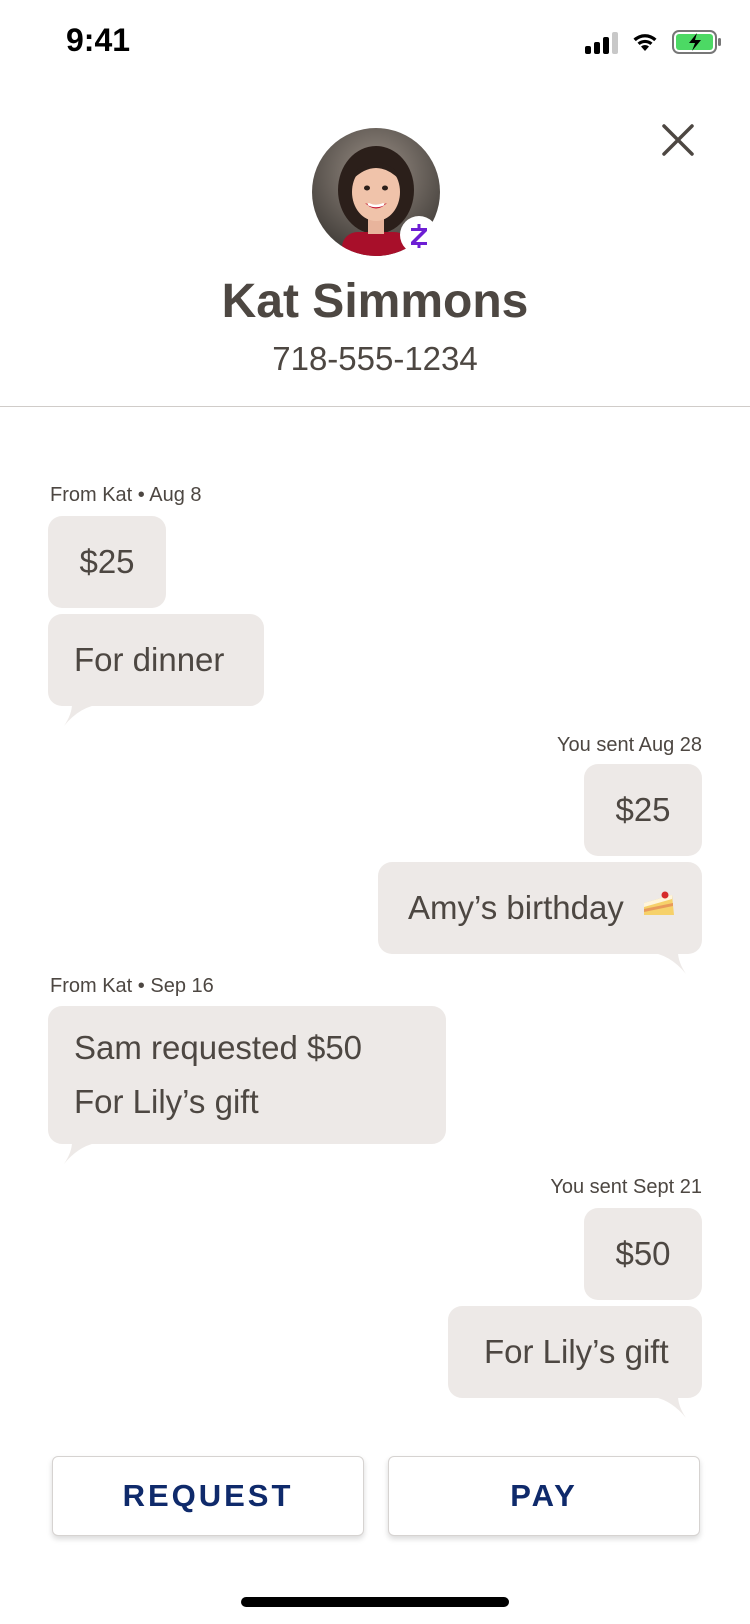  What do you see at coordinates (218, 1047) in the screenshot?
I see `request-text: Sam requested $50` at bounding box center [218, 1047].